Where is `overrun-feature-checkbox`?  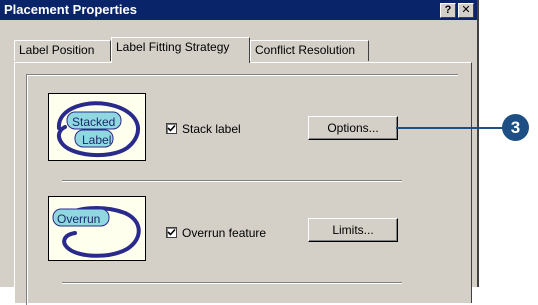
overrun-feature-checkbox is located at coordinates (171, 232).